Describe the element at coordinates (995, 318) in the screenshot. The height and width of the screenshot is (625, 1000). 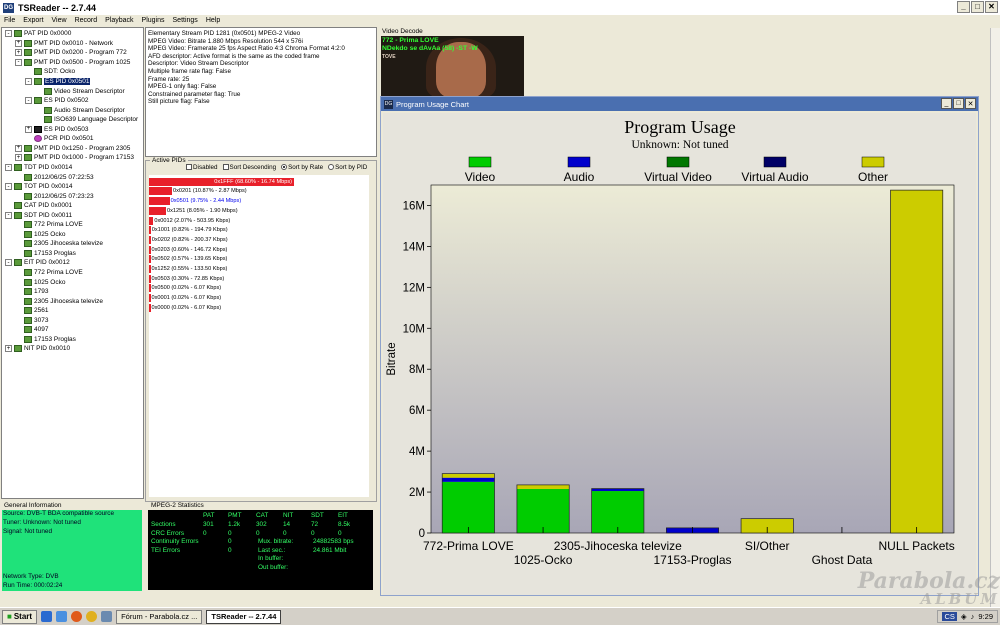
I see `right-scrollbar` at that location.